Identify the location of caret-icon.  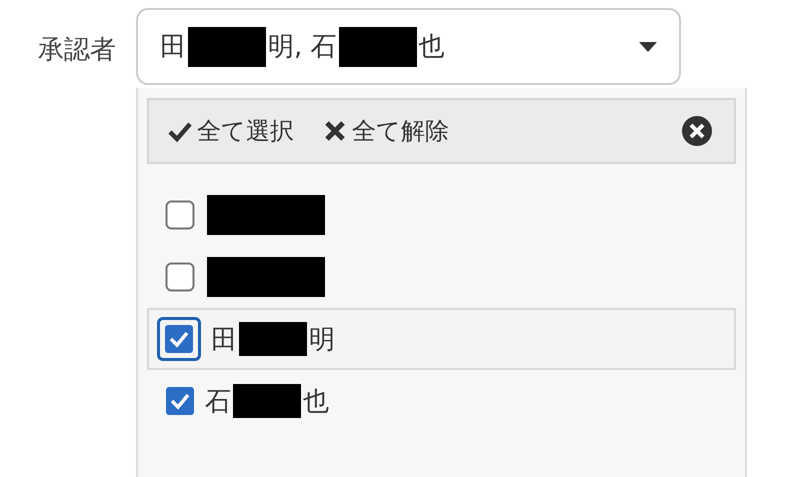
(648, 47).